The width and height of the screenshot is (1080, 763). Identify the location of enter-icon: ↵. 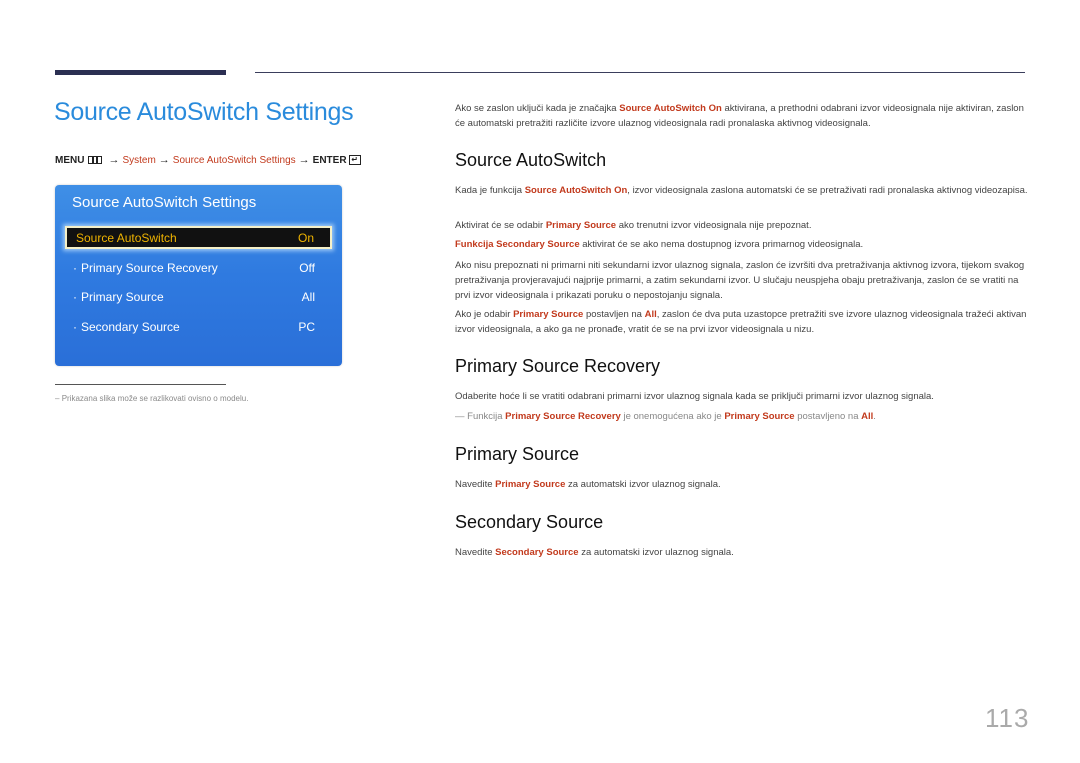
(354, 160).